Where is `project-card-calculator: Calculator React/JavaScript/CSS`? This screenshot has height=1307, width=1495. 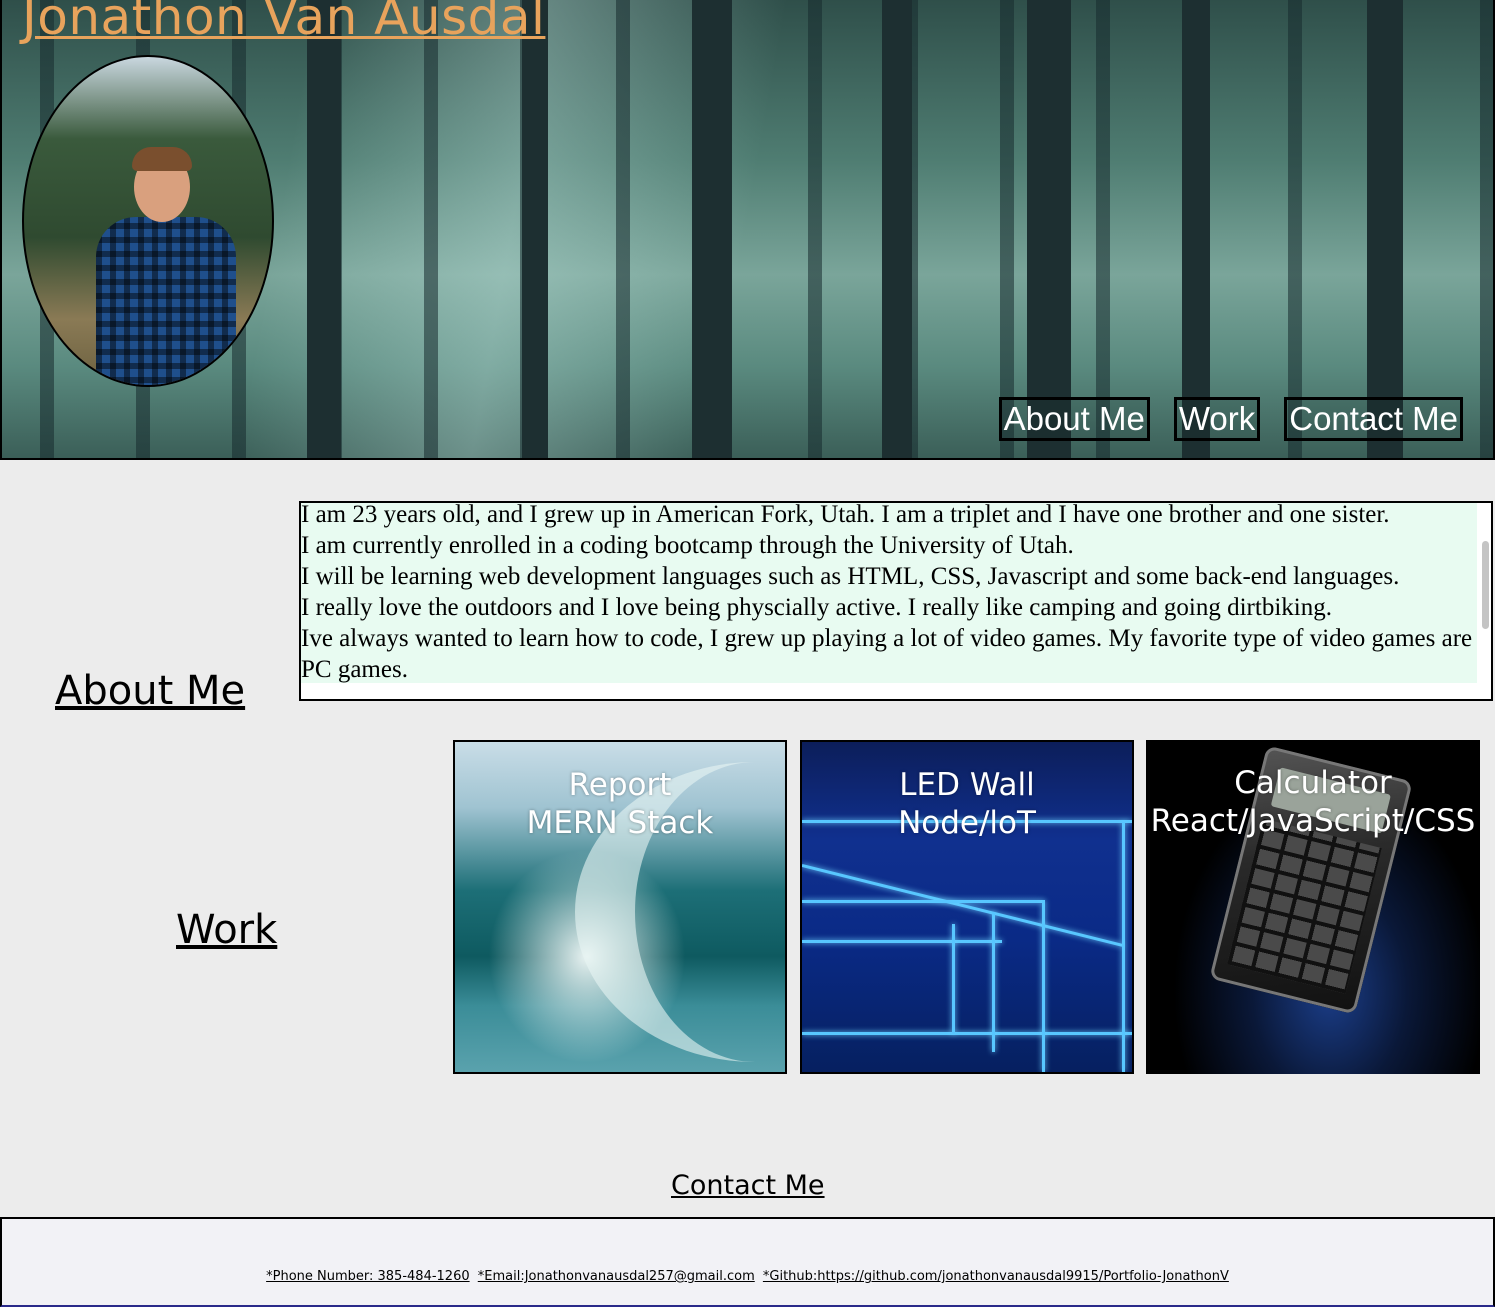
project-card-calculator: Calculator React/JavaScript/CSS is located at coordinates (1313, 907).